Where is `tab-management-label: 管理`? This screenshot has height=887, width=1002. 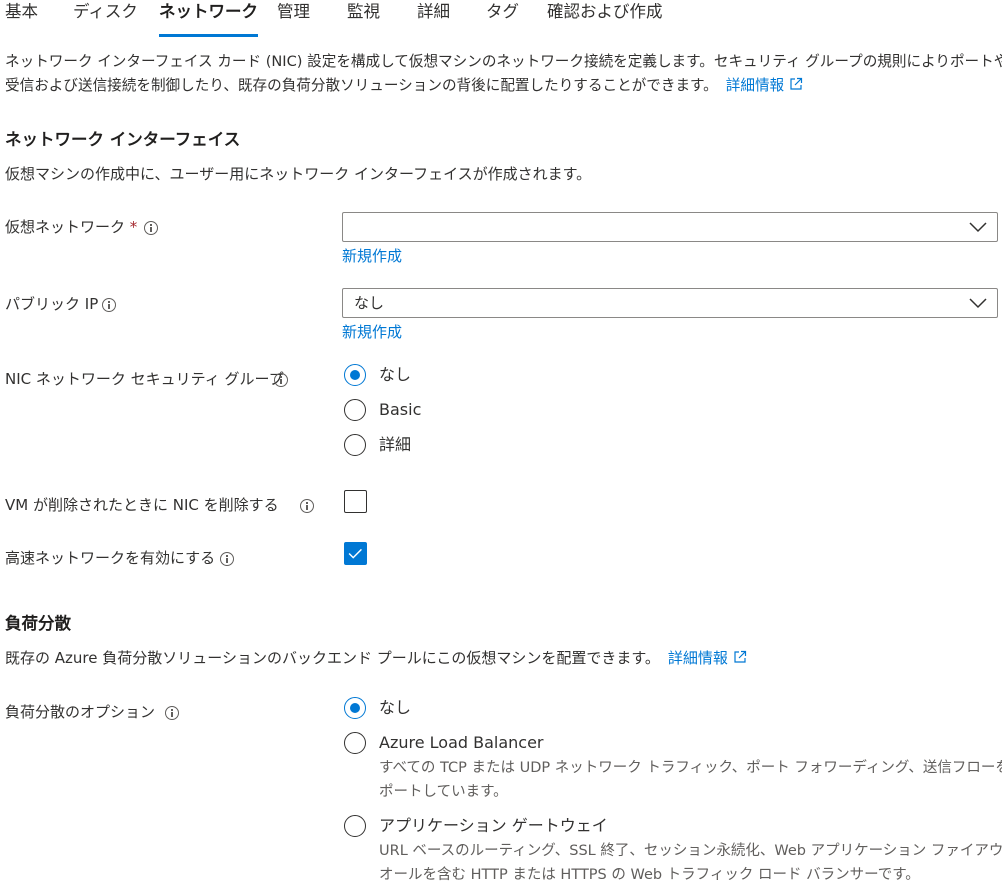 tab-management-label: 管理 is located at coordinates (293, 11).